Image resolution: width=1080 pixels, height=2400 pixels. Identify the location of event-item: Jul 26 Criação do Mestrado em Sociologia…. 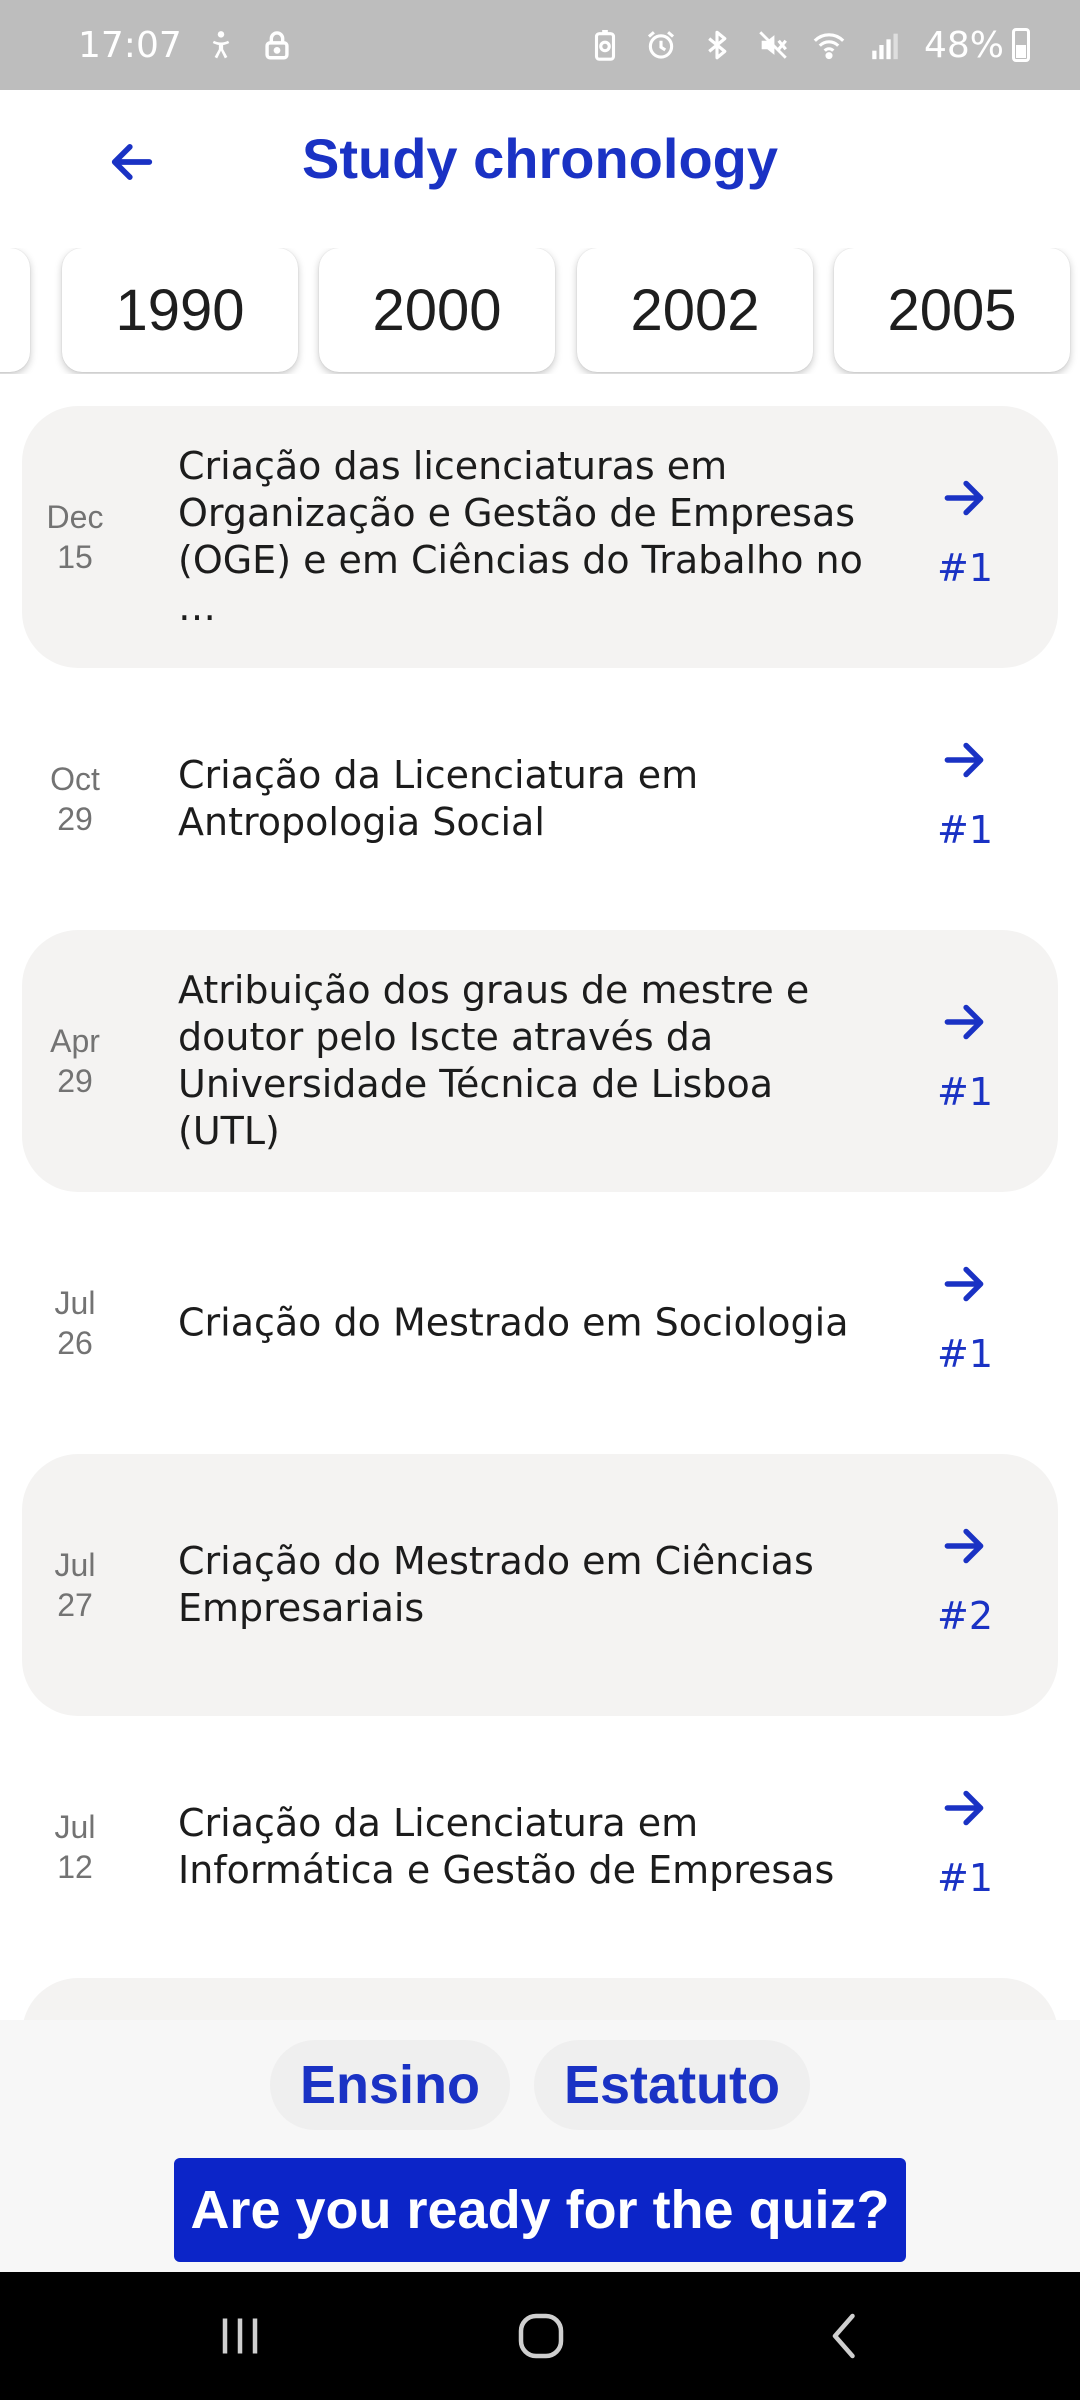
(540, 1323).